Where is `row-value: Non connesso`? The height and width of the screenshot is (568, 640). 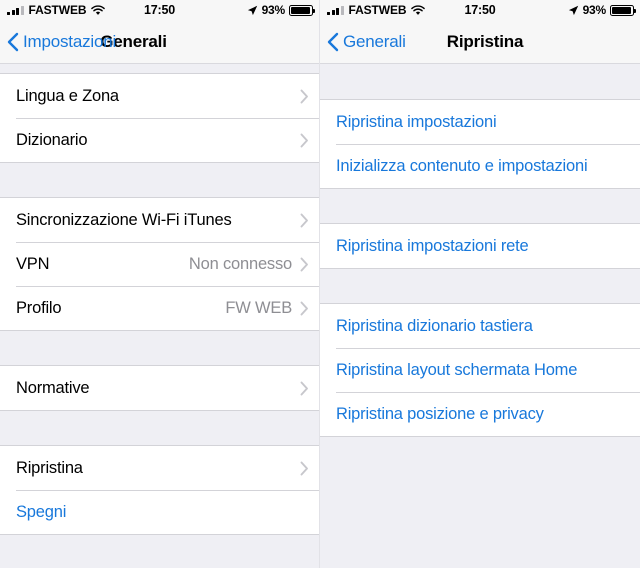
row-value: Non connesso is located at coordinates (240, 263).